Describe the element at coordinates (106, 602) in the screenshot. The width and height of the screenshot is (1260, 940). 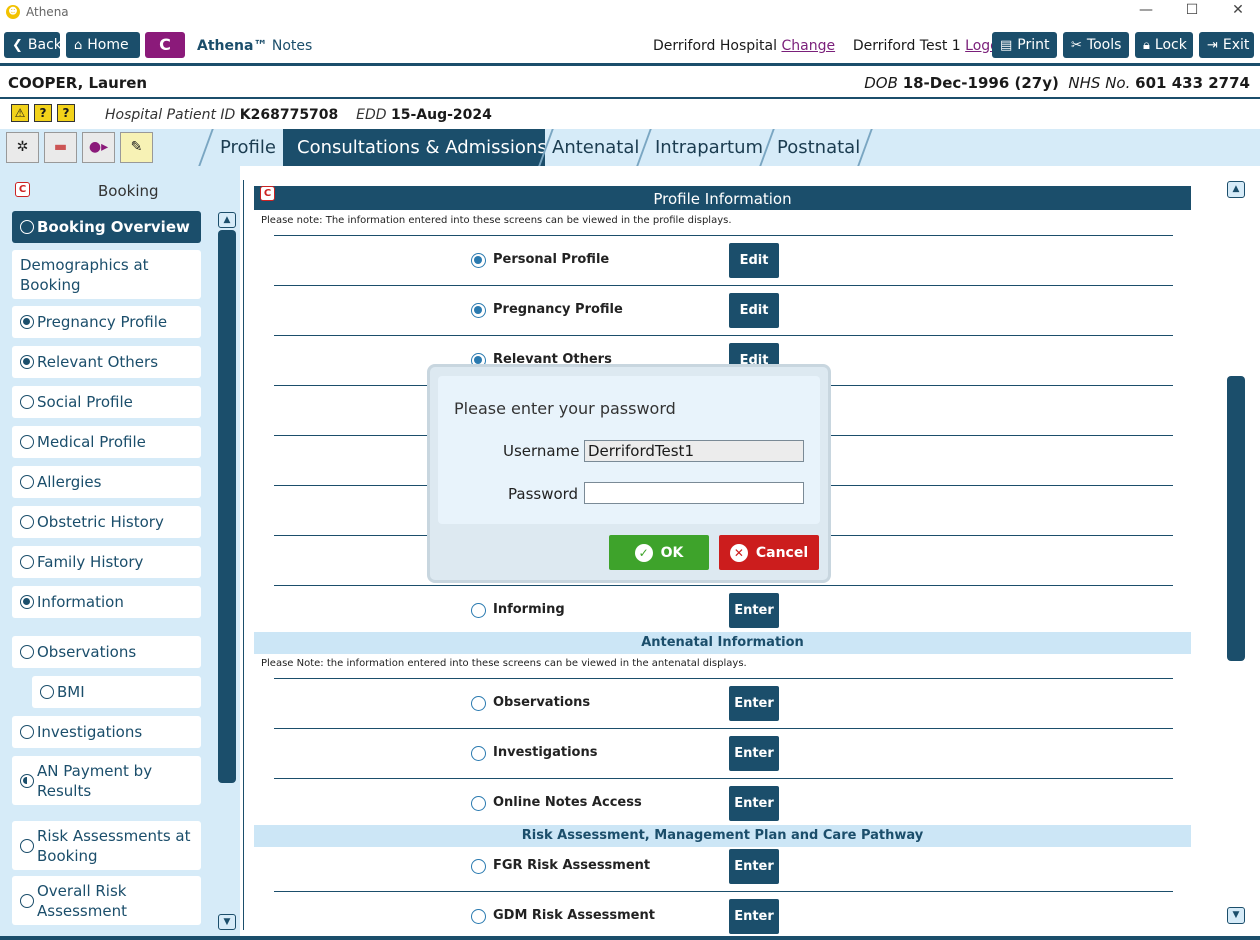
I see `sidebar-item: Information` at that location.